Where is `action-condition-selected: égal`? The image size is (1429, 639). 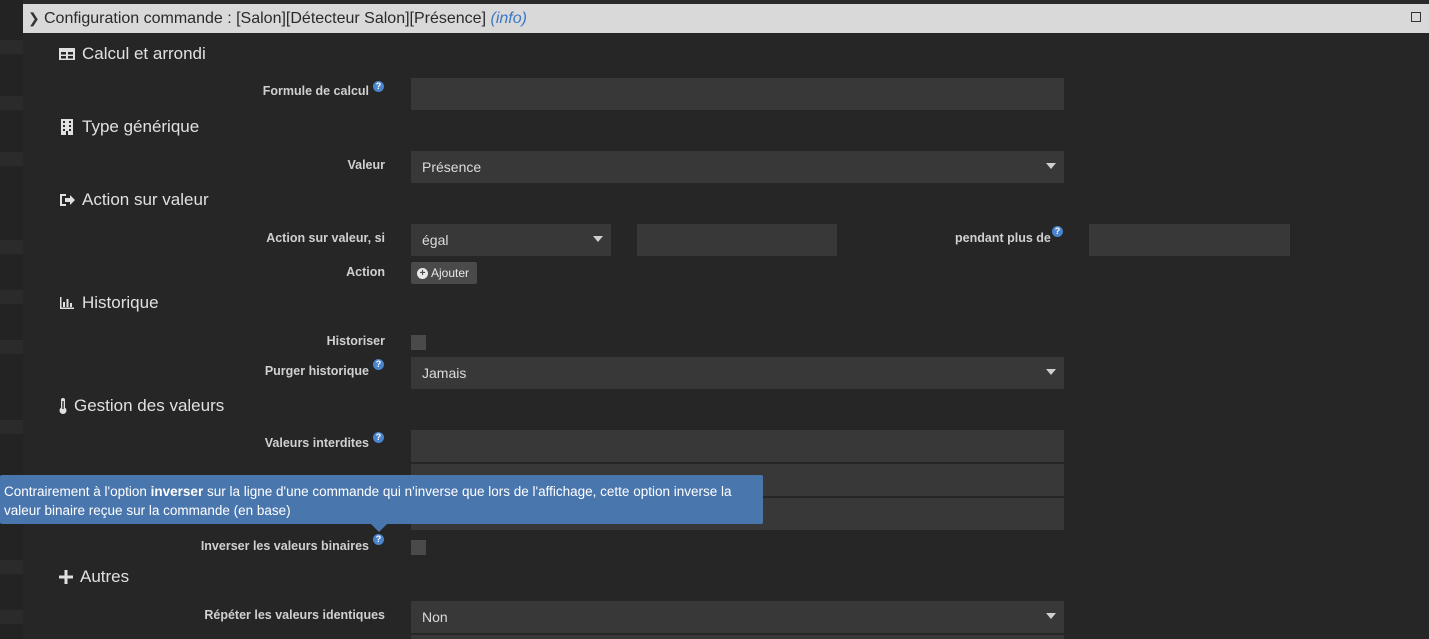 action-condition-selected: égal is located at coordinates (435, 240).